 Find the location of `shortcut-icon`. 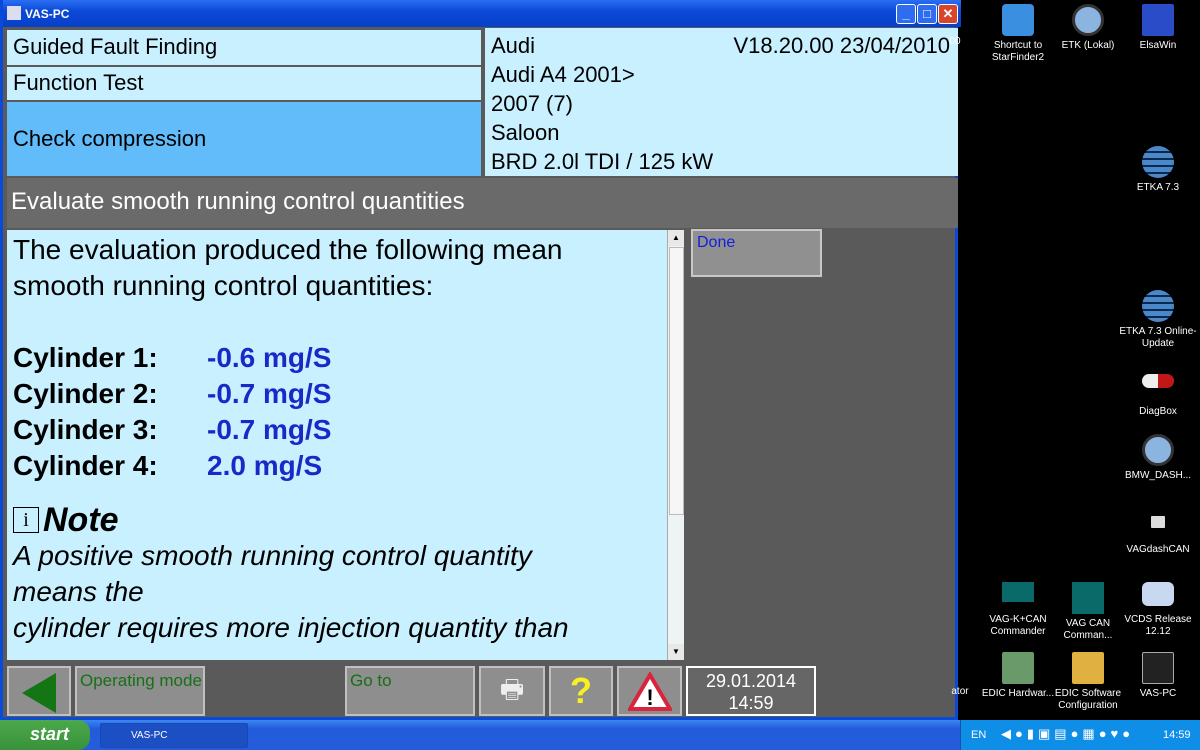

shortcut-icon is located at coordinates (1018, 20).